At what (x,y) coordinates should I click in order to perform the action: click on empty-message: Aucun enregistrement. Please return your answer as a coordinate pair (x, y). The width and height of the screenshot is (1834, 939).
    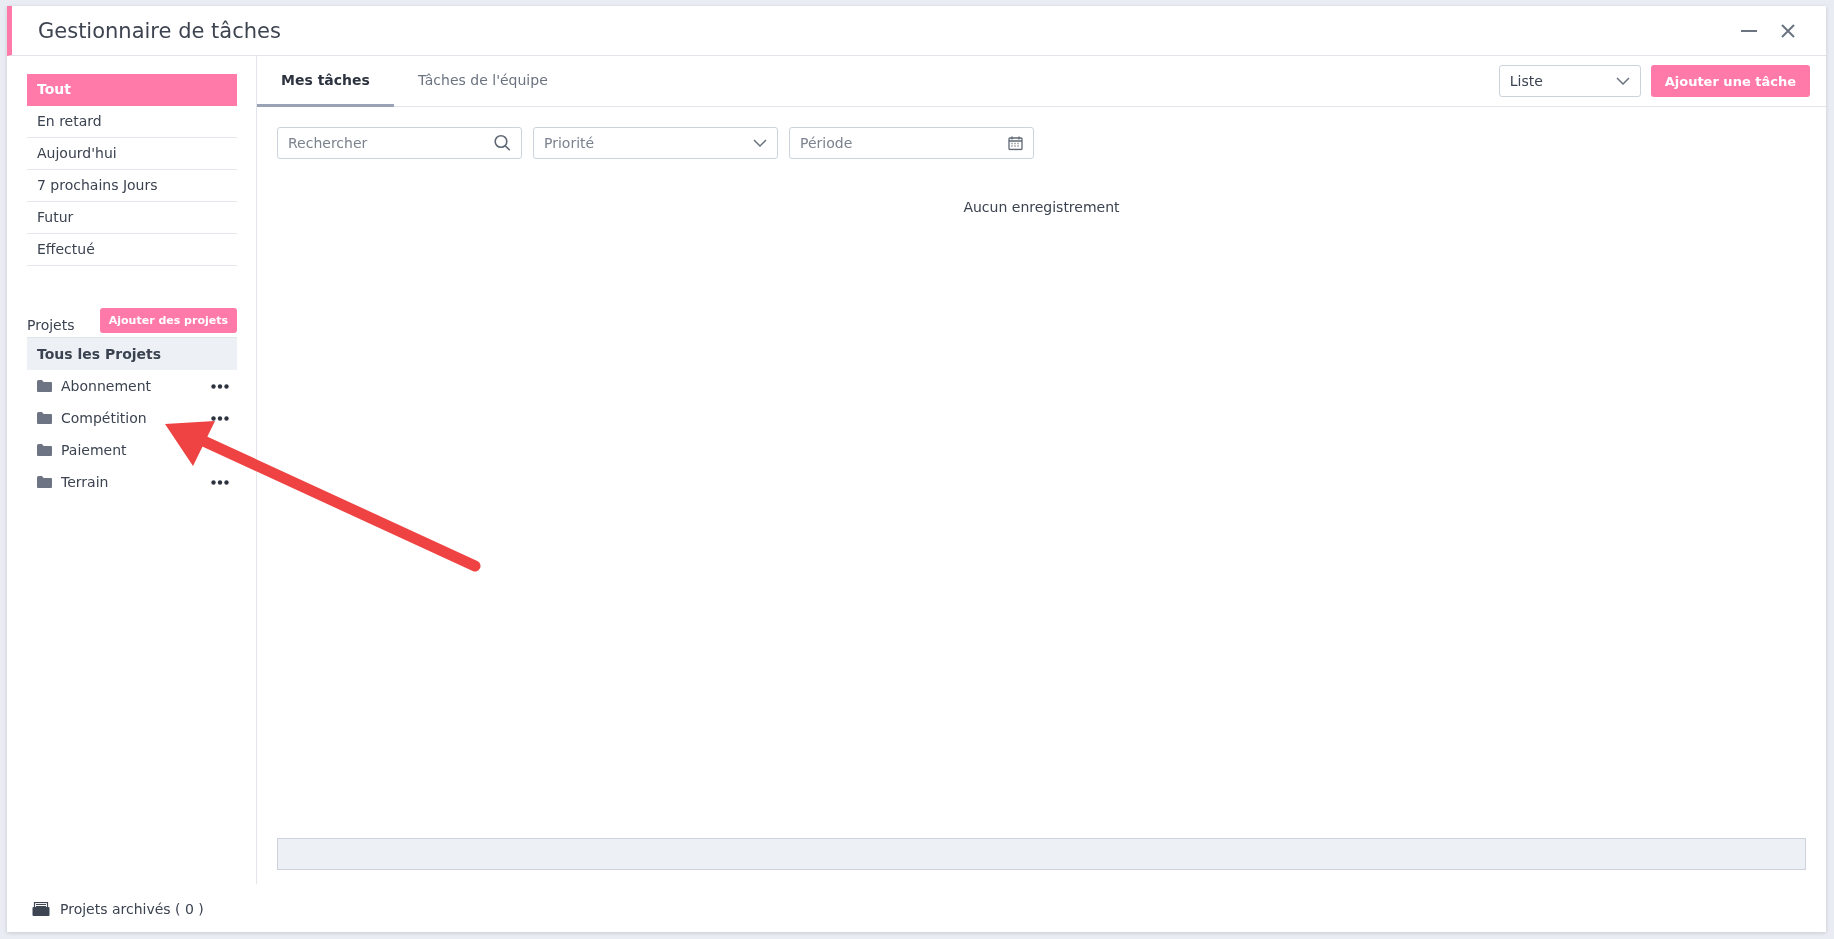
    Looking at the image, I should click on (1041, 207).